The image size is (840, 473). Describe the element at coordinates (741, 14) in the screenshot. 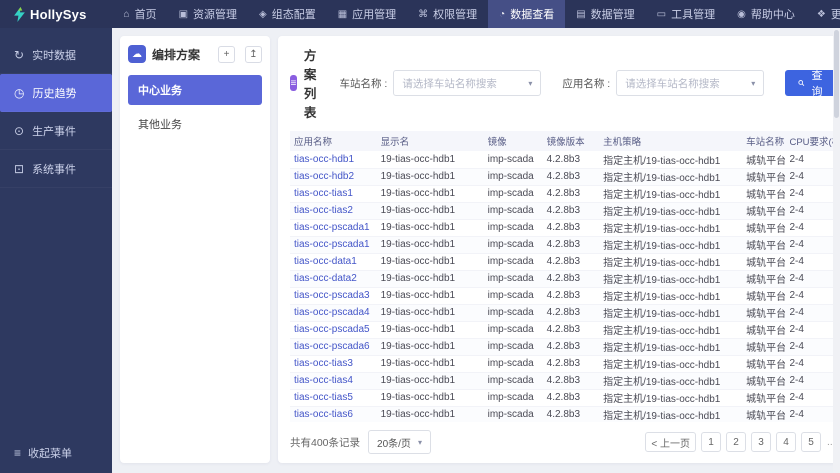

I see `help-icon: ◉` at that location.